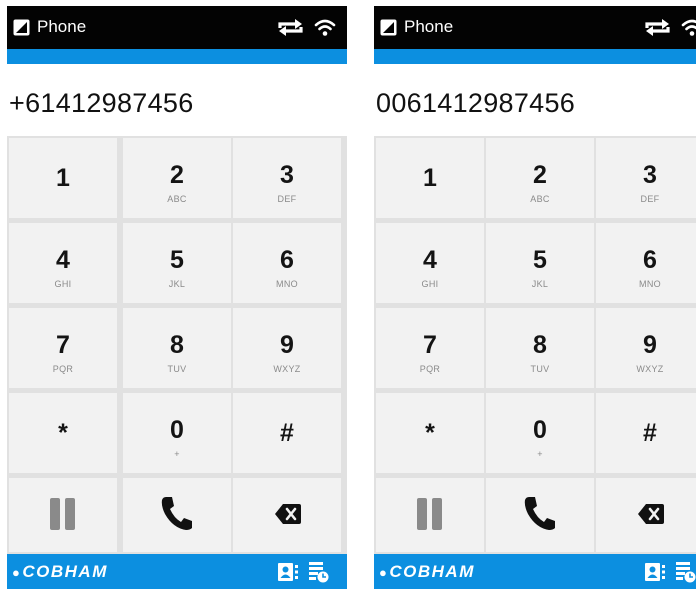  Describe the element at coordinates (540, 454) in the screenshot. I see `key-letters: +` at that location.